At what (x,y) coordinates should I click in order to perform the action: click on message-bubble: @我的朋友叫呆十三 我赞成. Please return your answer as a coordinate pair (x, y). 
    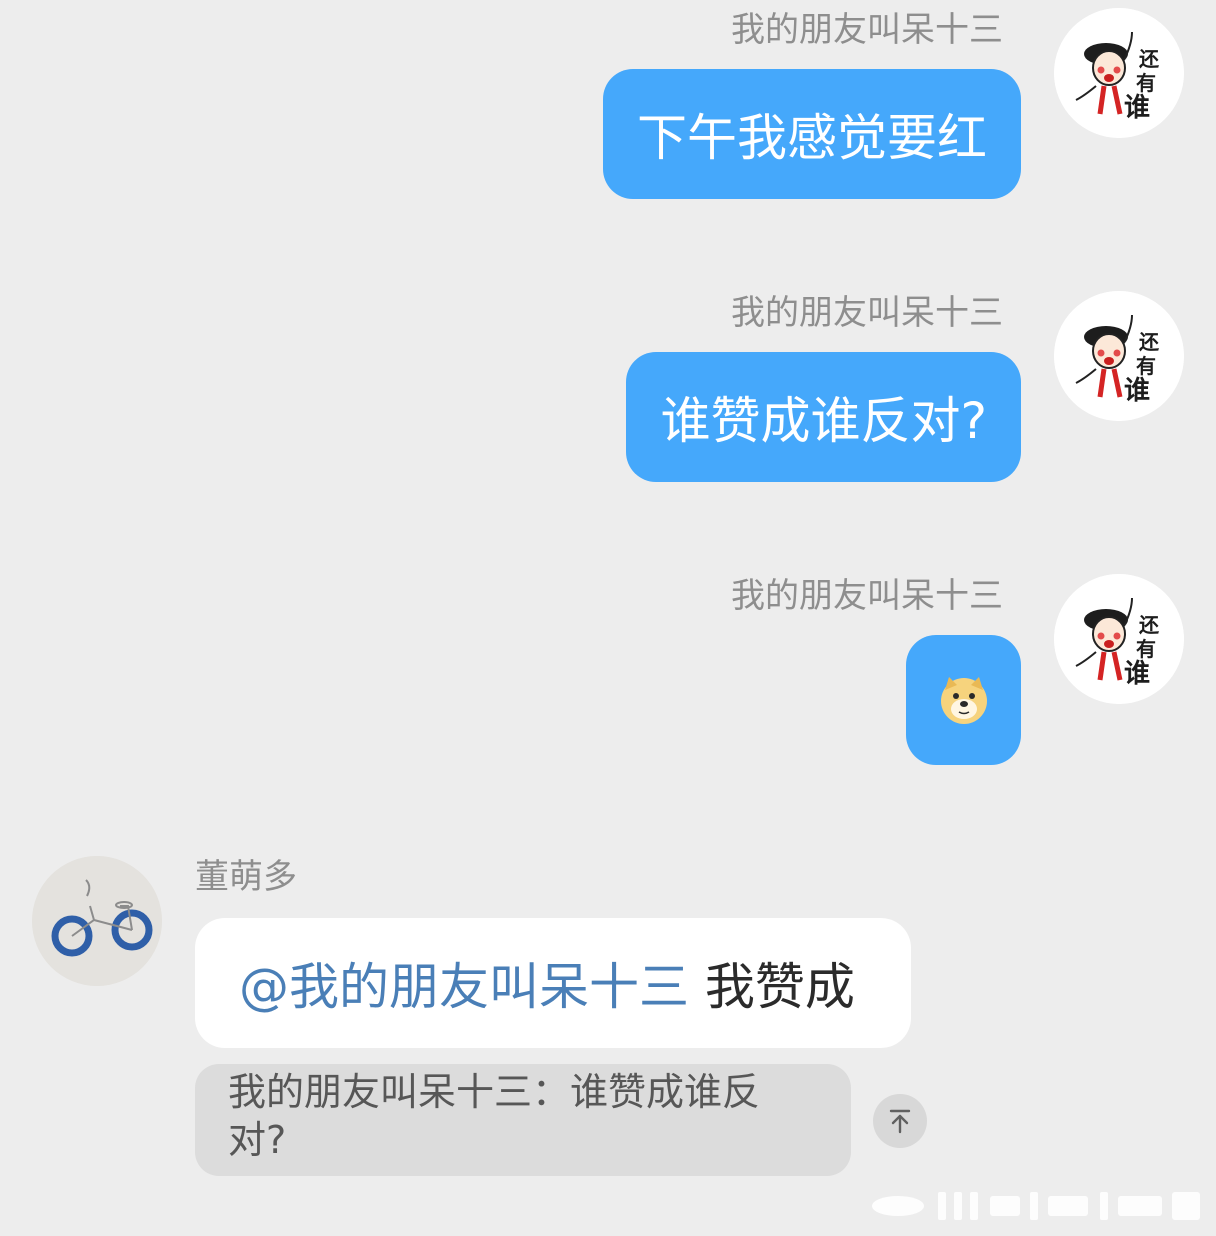
    Looking at the image, I should click on (553, 983).